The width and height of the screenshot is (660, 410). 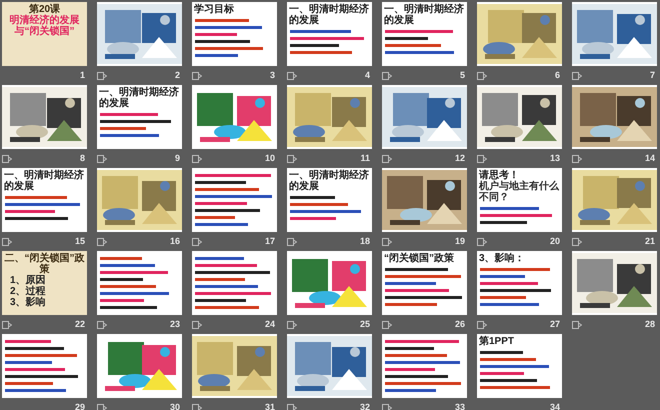 I want to click on slide-title: 二、“闭关锁国”政策, so click(x=45, y=264).